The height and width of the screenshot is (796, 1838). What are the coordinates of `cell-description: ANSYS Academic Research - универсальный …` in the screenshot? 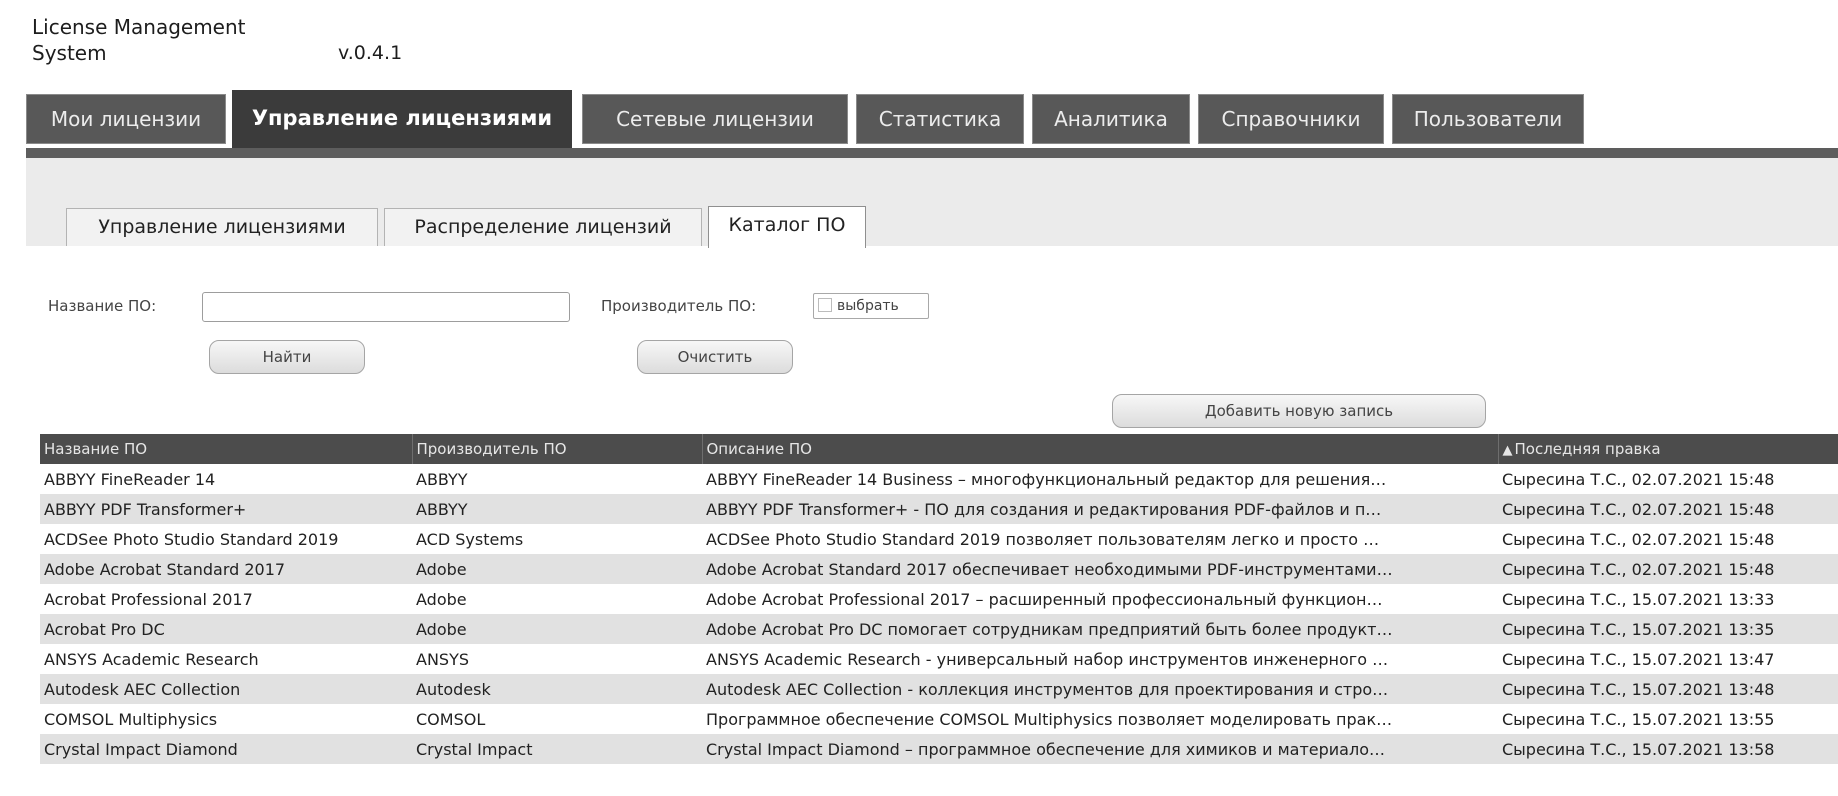 It's located at (1047, 659).